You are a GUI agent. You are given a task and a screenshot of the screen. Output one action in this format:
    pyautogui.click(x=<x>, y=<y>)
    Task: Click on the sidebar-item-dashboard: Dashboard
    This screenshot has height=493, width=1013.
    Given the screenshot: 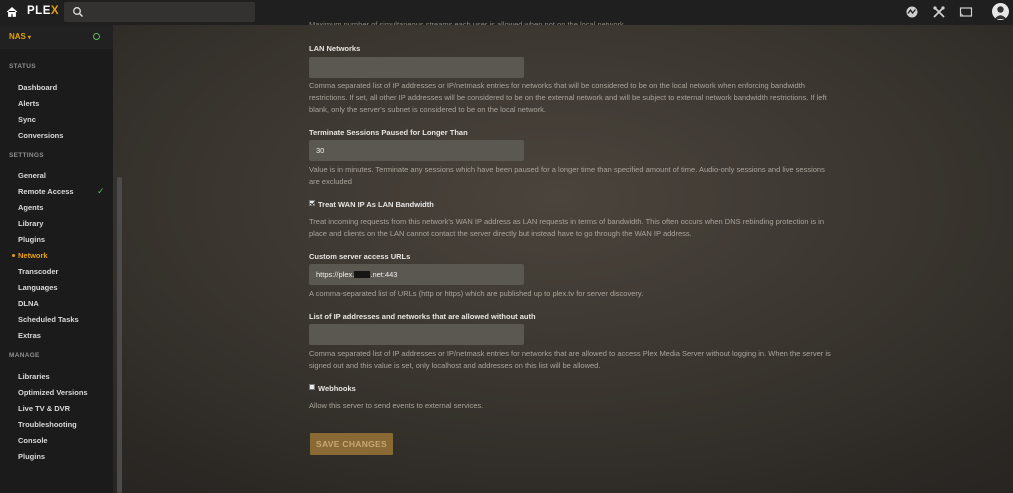 What is the action you would take?
    pyautogui.click(x=37, y=87)
    